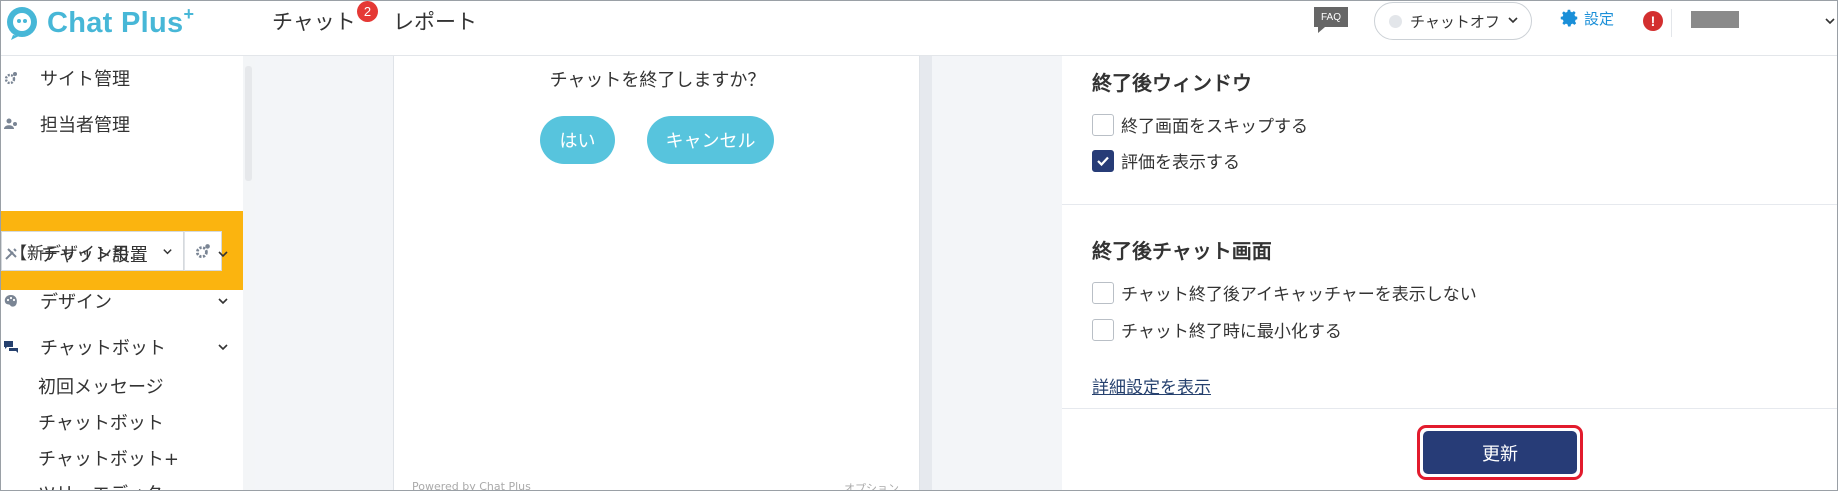  Describe the element at coordinates (1395, 21) in the screenshot. I see `status-dot-icon` at that location.